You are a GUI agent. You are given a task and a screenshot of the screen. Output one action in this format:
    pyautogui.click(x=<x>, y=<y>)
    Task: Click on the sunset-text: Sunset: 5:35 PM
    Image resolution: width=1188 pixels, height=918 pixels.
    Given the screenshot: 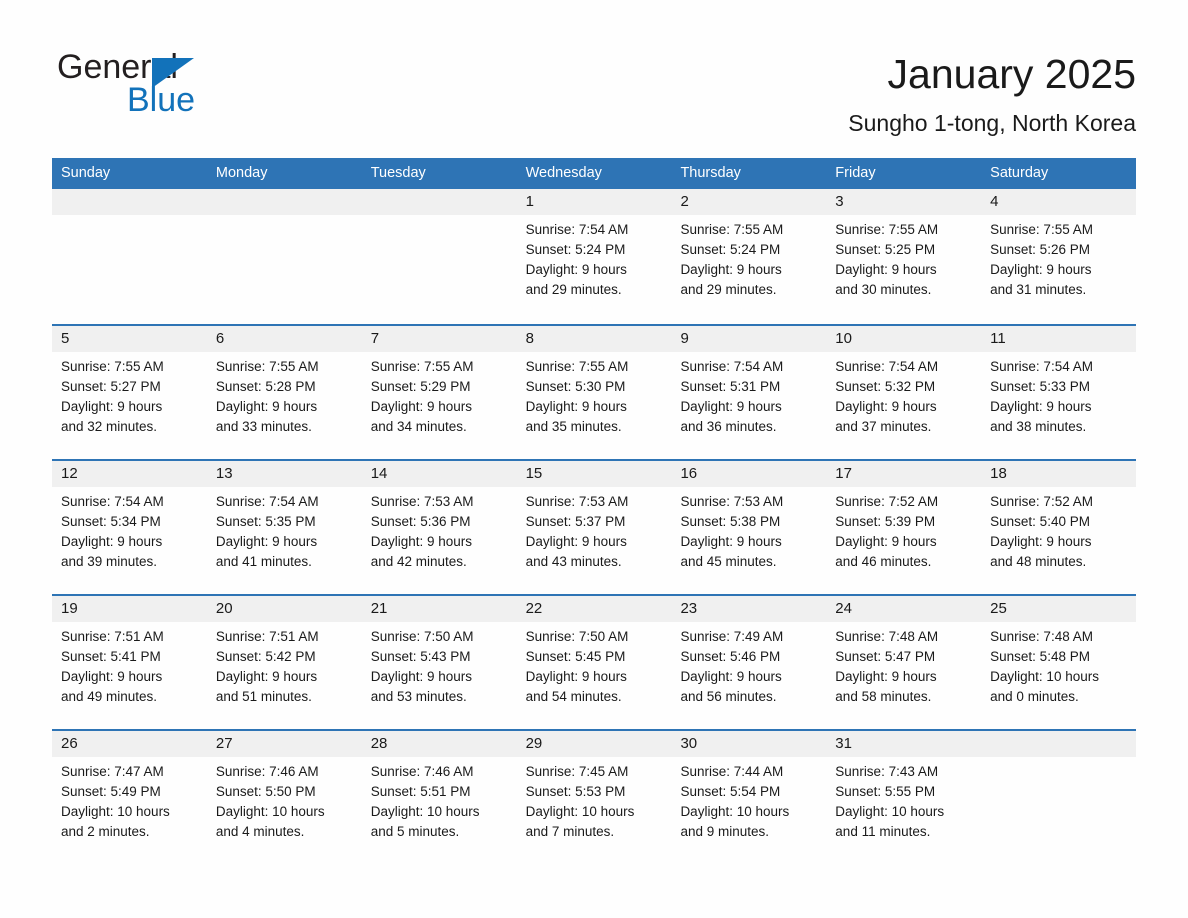 What is the action you would take?
    pyautogui.click(x=265, y=521)
    